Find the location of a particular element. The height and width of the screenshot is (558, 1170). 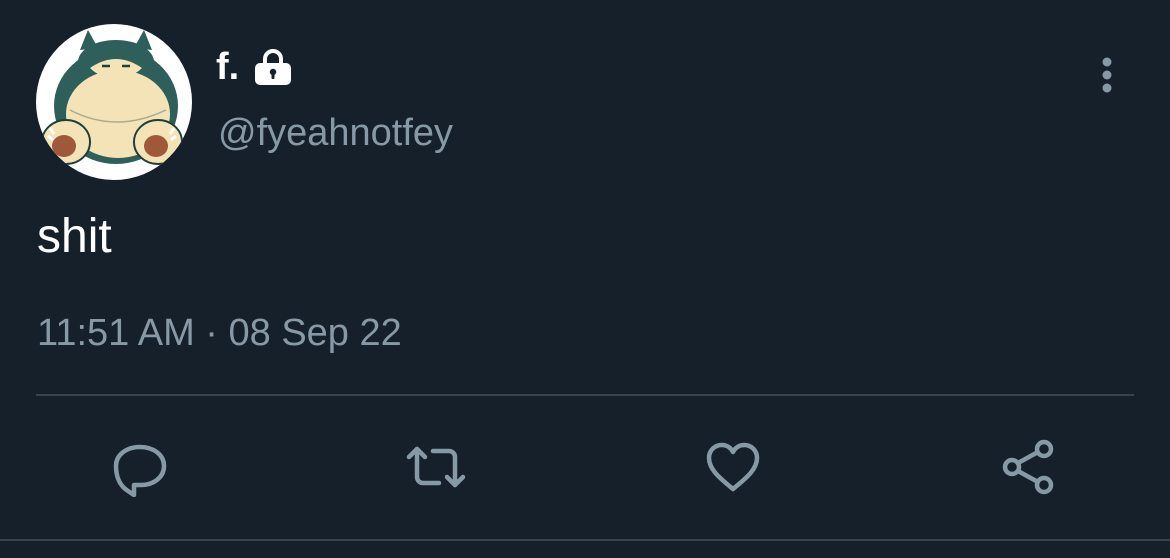

avatar is located at coordinates (114, 102).